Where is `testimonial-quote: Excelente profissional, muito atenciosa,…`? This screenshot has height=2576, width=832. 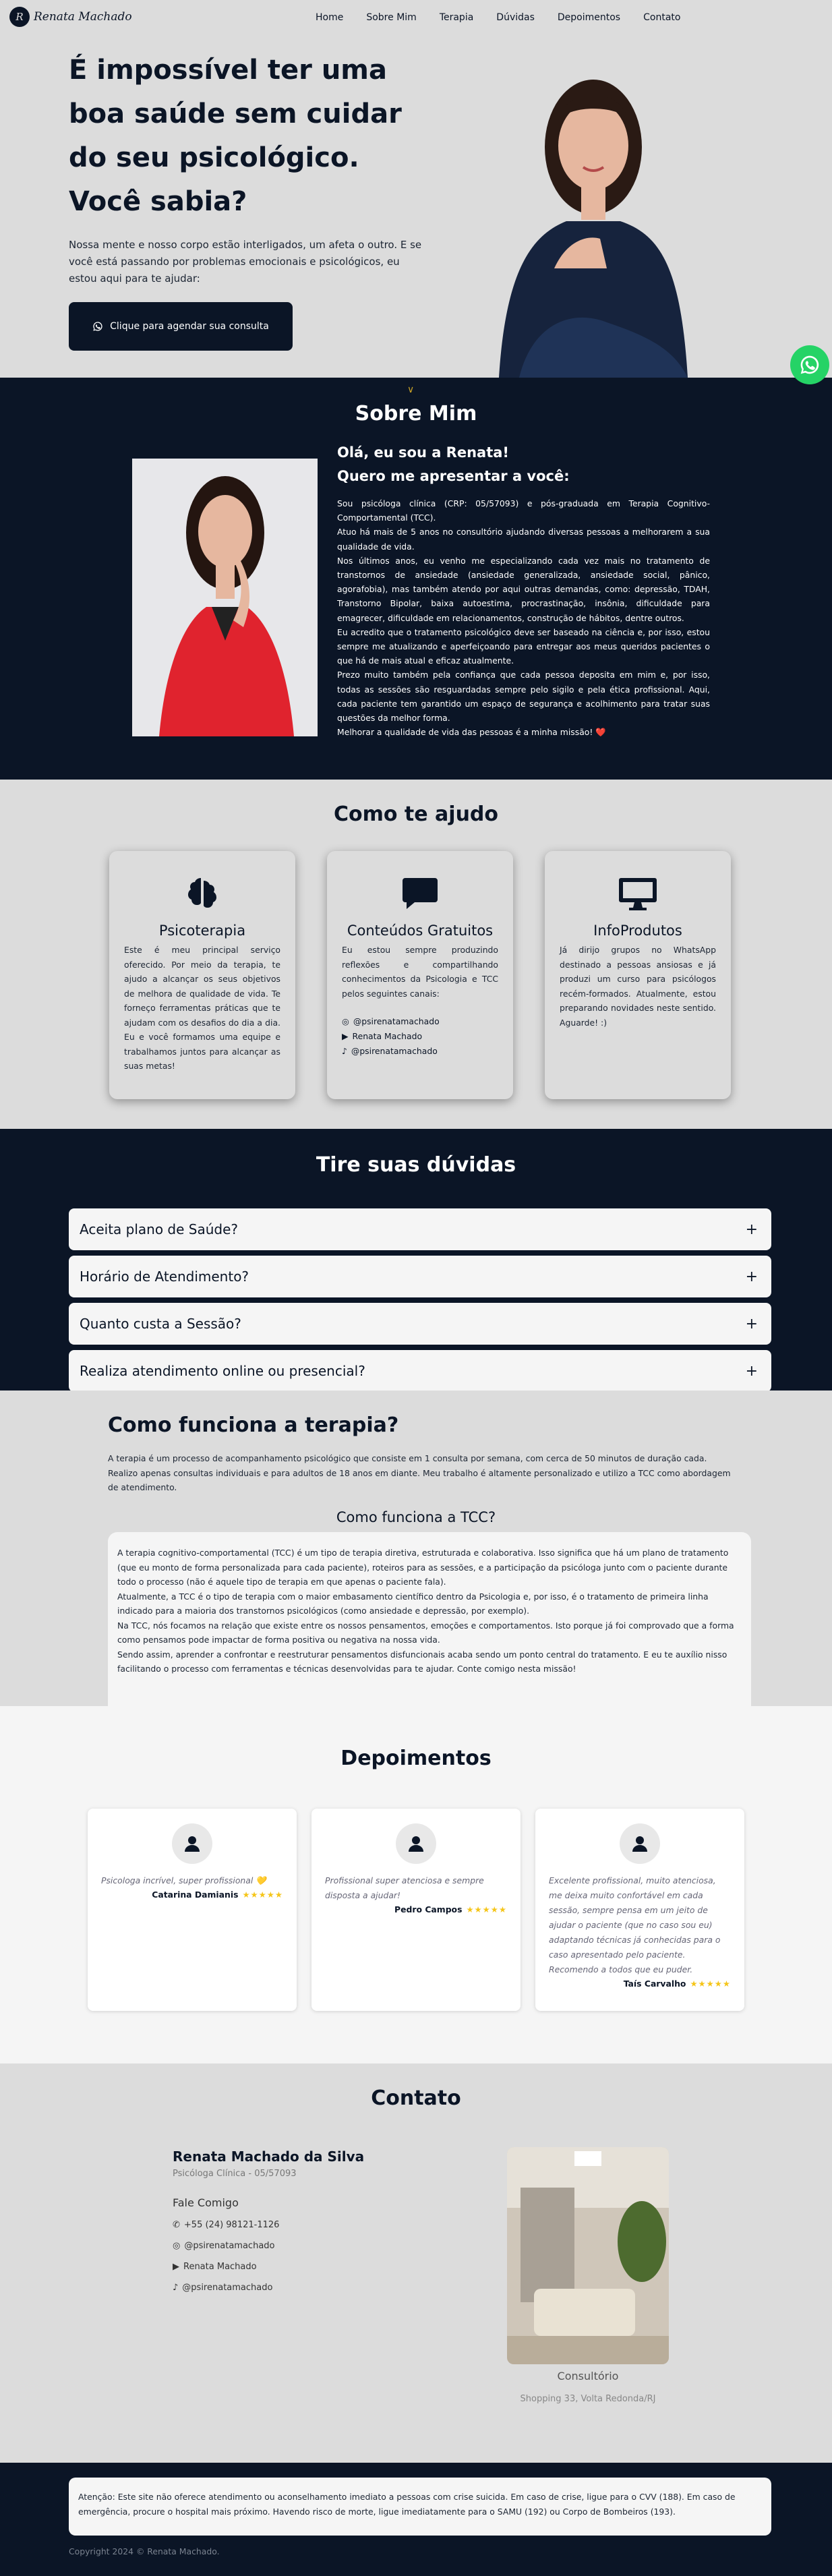 testimonial-quote: Excelente profissional, muito atenciosa,… is located at coordinates (635, 1925).